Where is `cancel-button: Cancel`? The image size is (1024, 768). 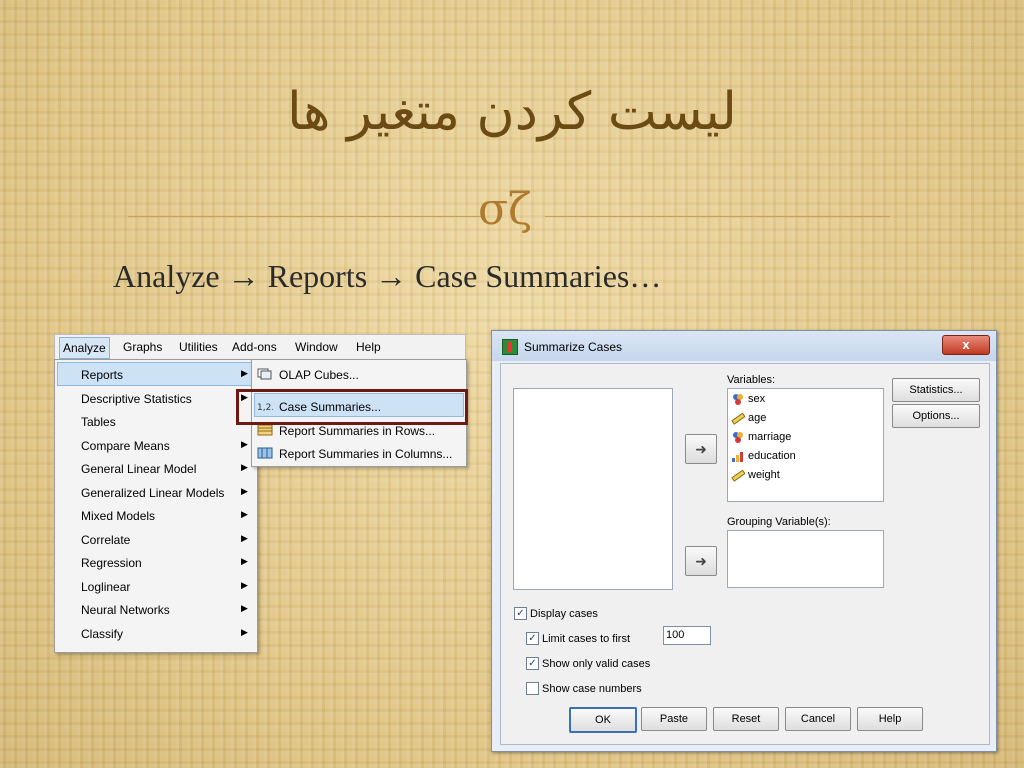
cancel-button: Cancel is located at coordinates (818, 719).